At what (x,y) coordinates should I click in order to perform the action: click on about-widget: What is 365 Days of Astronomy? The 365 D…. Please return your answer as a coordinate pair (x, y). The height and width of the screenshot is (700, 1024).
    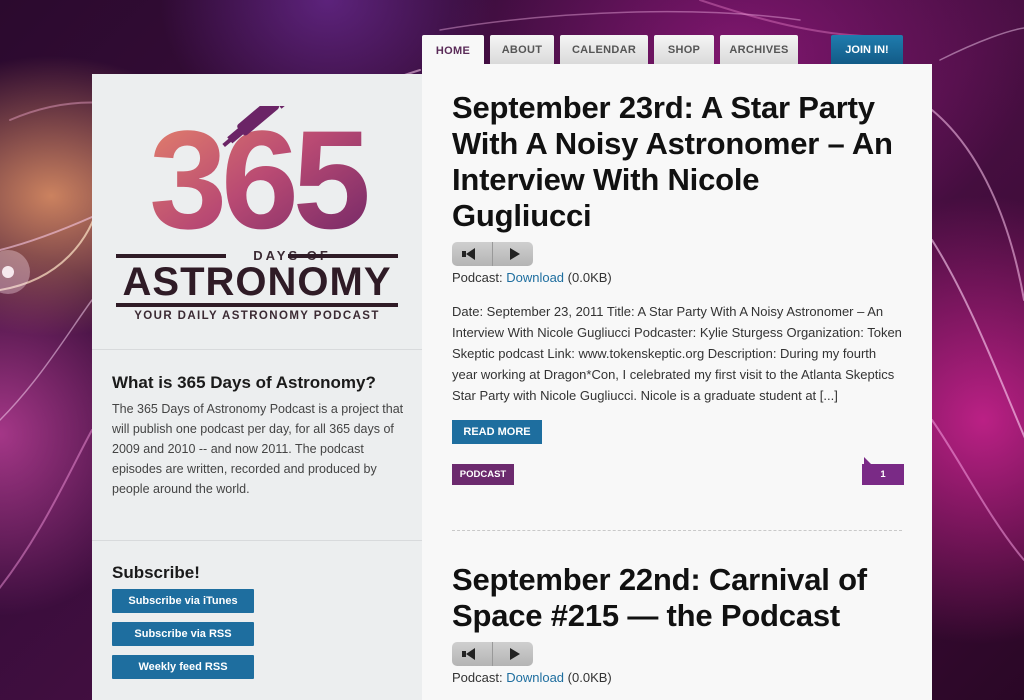
    Looking at the image, I should click on (258, 436).